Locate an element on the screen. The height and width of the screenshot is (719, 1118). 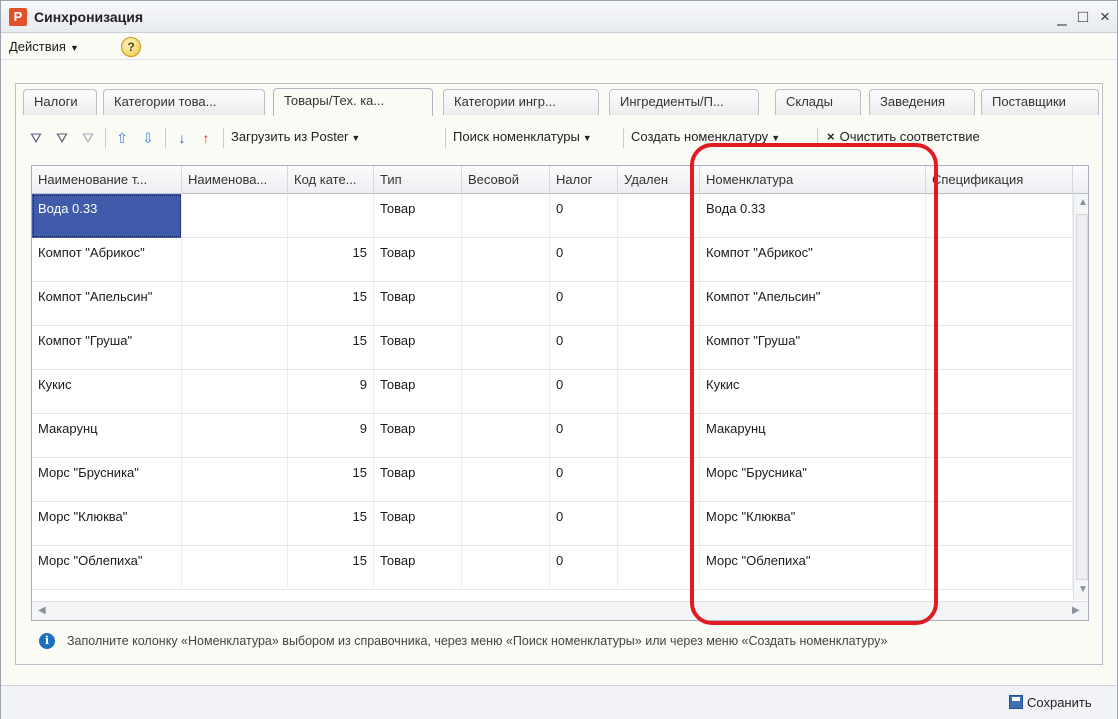
table-row: Морс "Облепиха" 15 Товар 0 Морс "Облепиха" is located at coordinates (552, 568).